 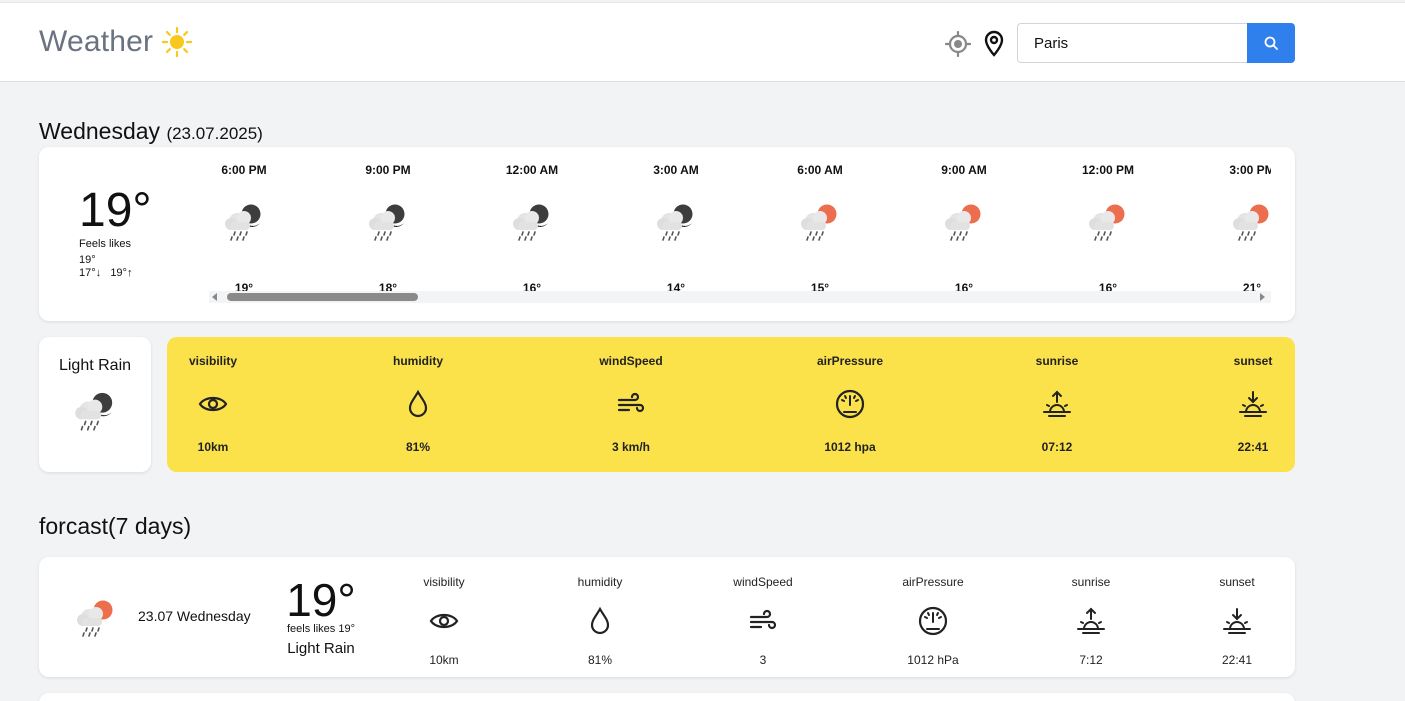 What do you see at coordinates (1057, 361) in the screenshot?
I see `highlight-label: sunrise` at bounding box center [1057, 361].